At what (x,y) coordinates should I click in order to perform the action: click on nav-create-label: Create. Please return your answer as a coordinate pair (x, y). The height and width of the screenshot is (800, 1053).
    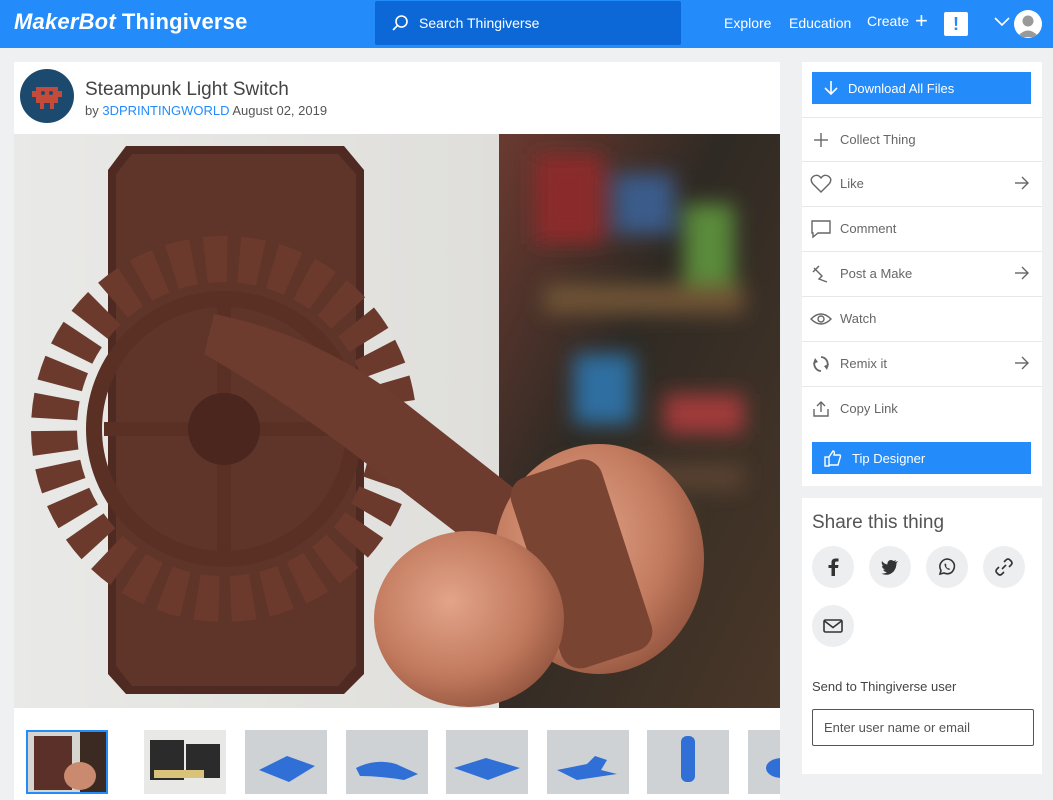
    Looking at the image, I should click on (888, 21).